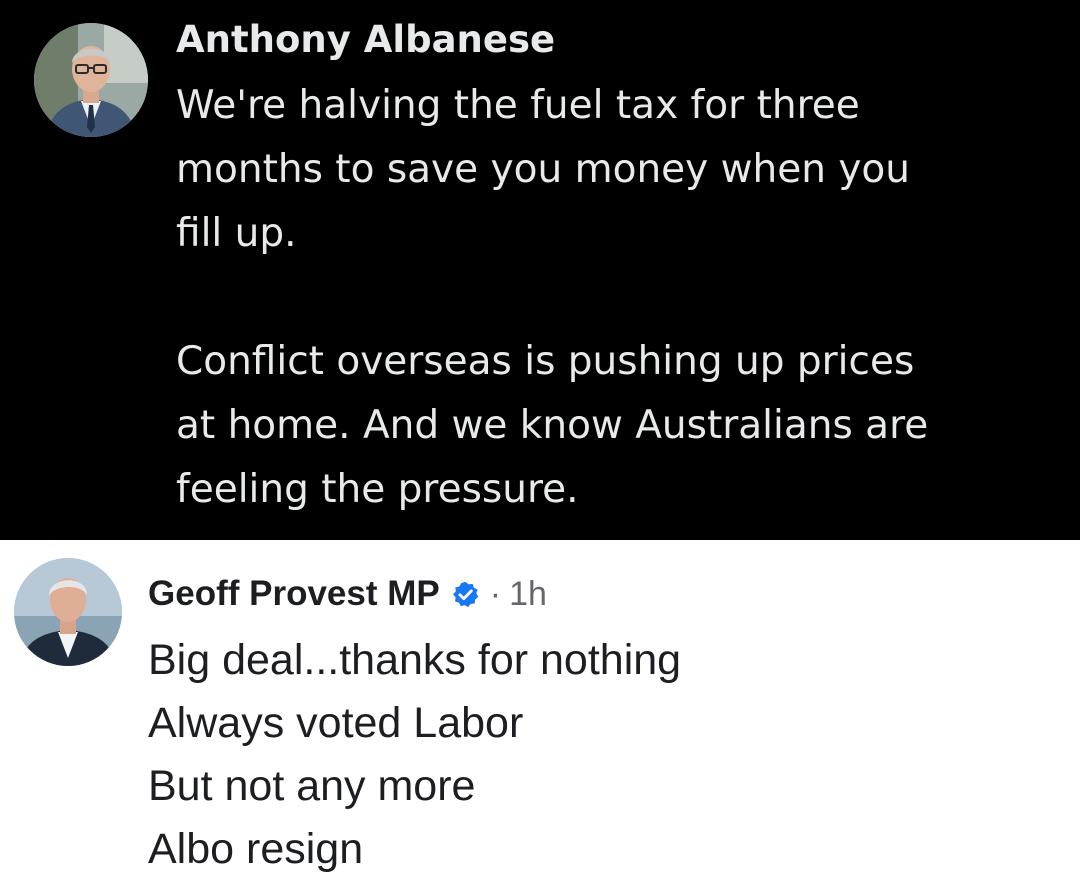 This screenshot has width=1080, height=881. What do you see at coordinates (465, 594) in the screenshot?
I see `verified-badge-icon` at bounding box center [465, 594].